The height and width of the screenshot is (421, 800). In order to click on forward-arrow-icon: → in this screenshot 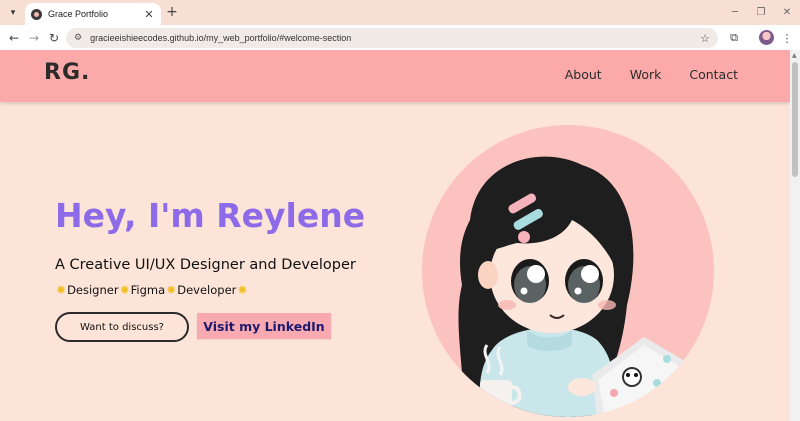, I will do `click(34, 38)`.